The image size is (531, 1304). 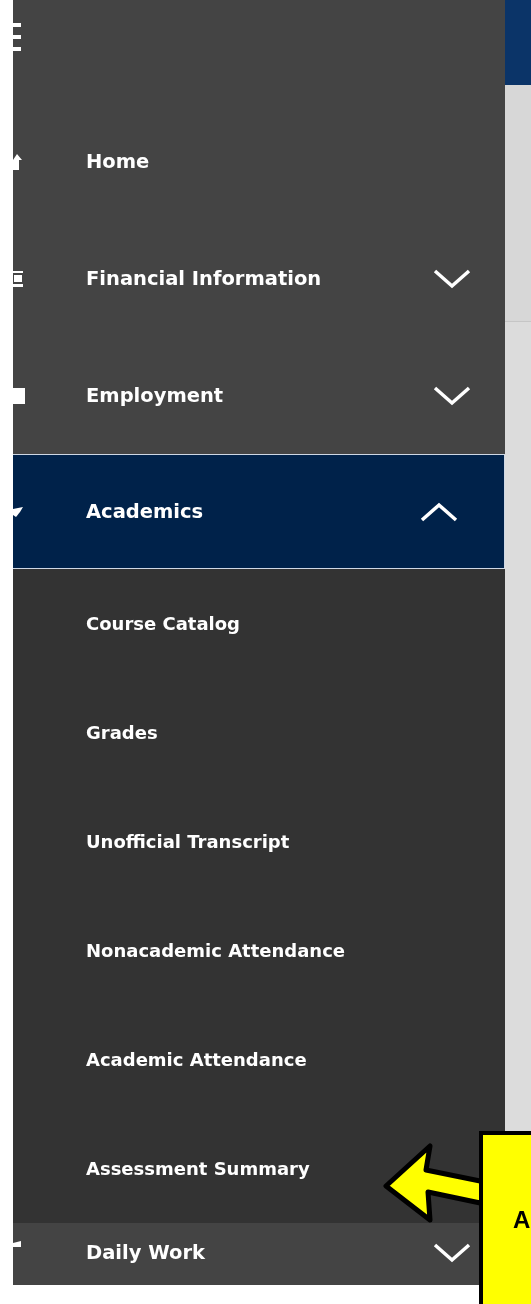 I want to click on submenu-item: Academic Attendance, so click(x=196, y=1059).